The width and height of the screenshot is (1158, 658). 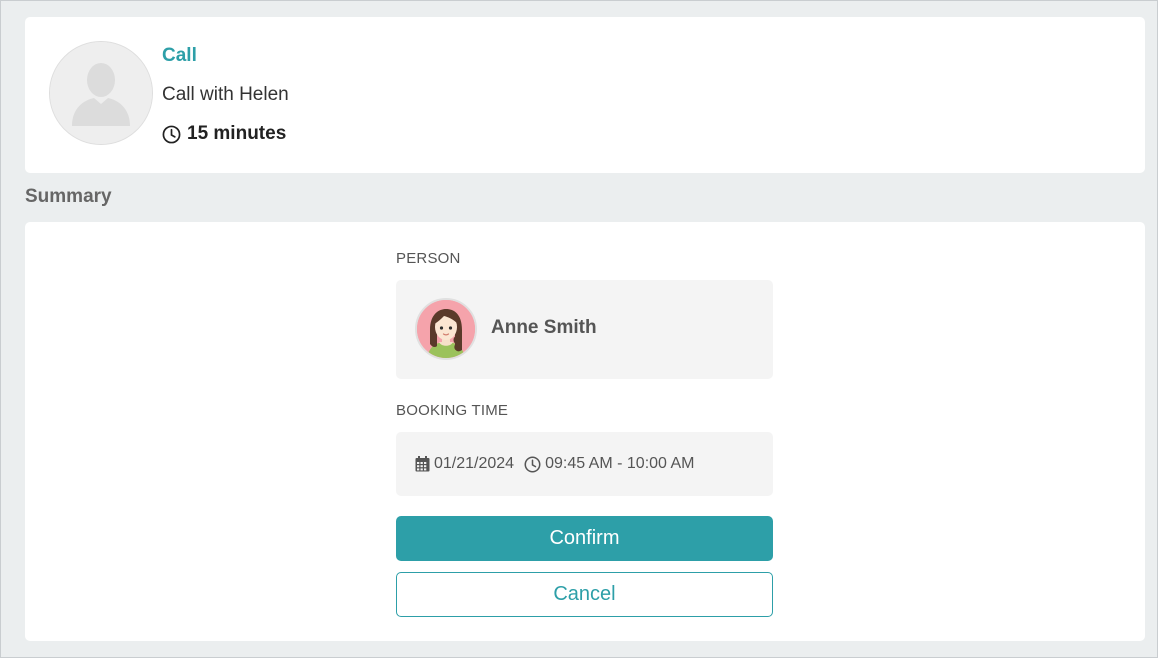 I want to click on person-box: Anne Smith, so click(x=584, y=329).